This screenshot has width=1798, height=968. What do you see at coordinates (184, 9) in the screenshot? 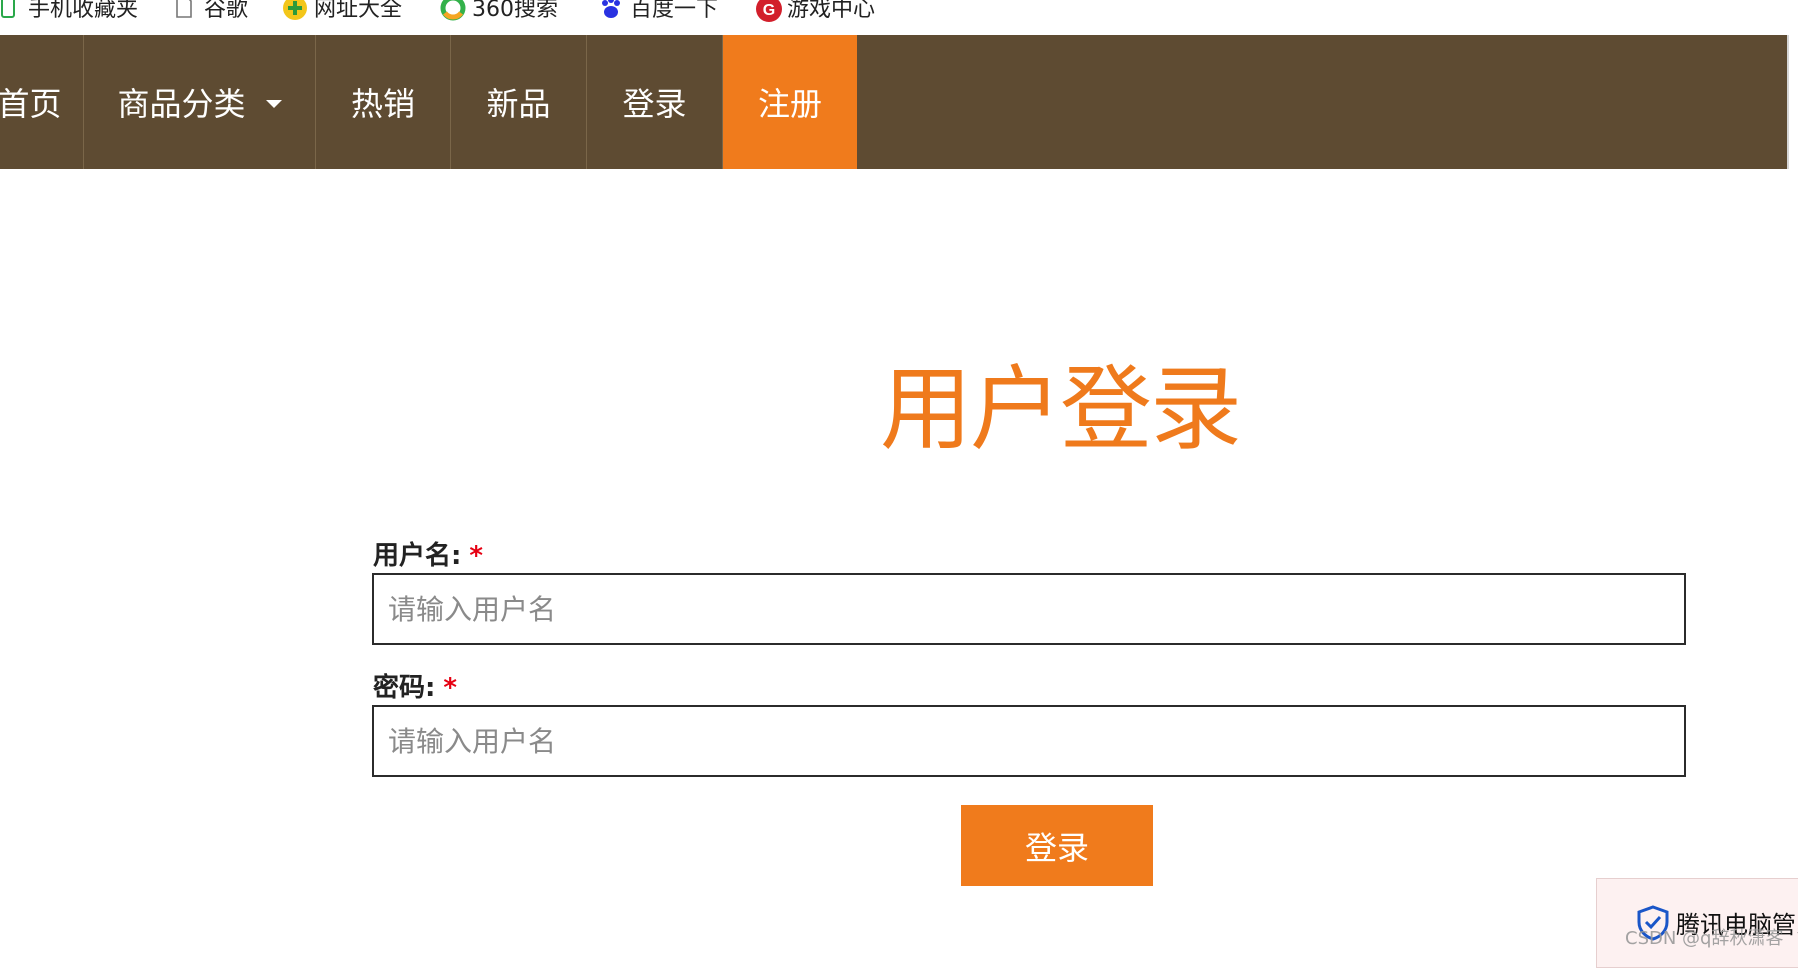
I see `page-icon` at bounding box center [184, 9].